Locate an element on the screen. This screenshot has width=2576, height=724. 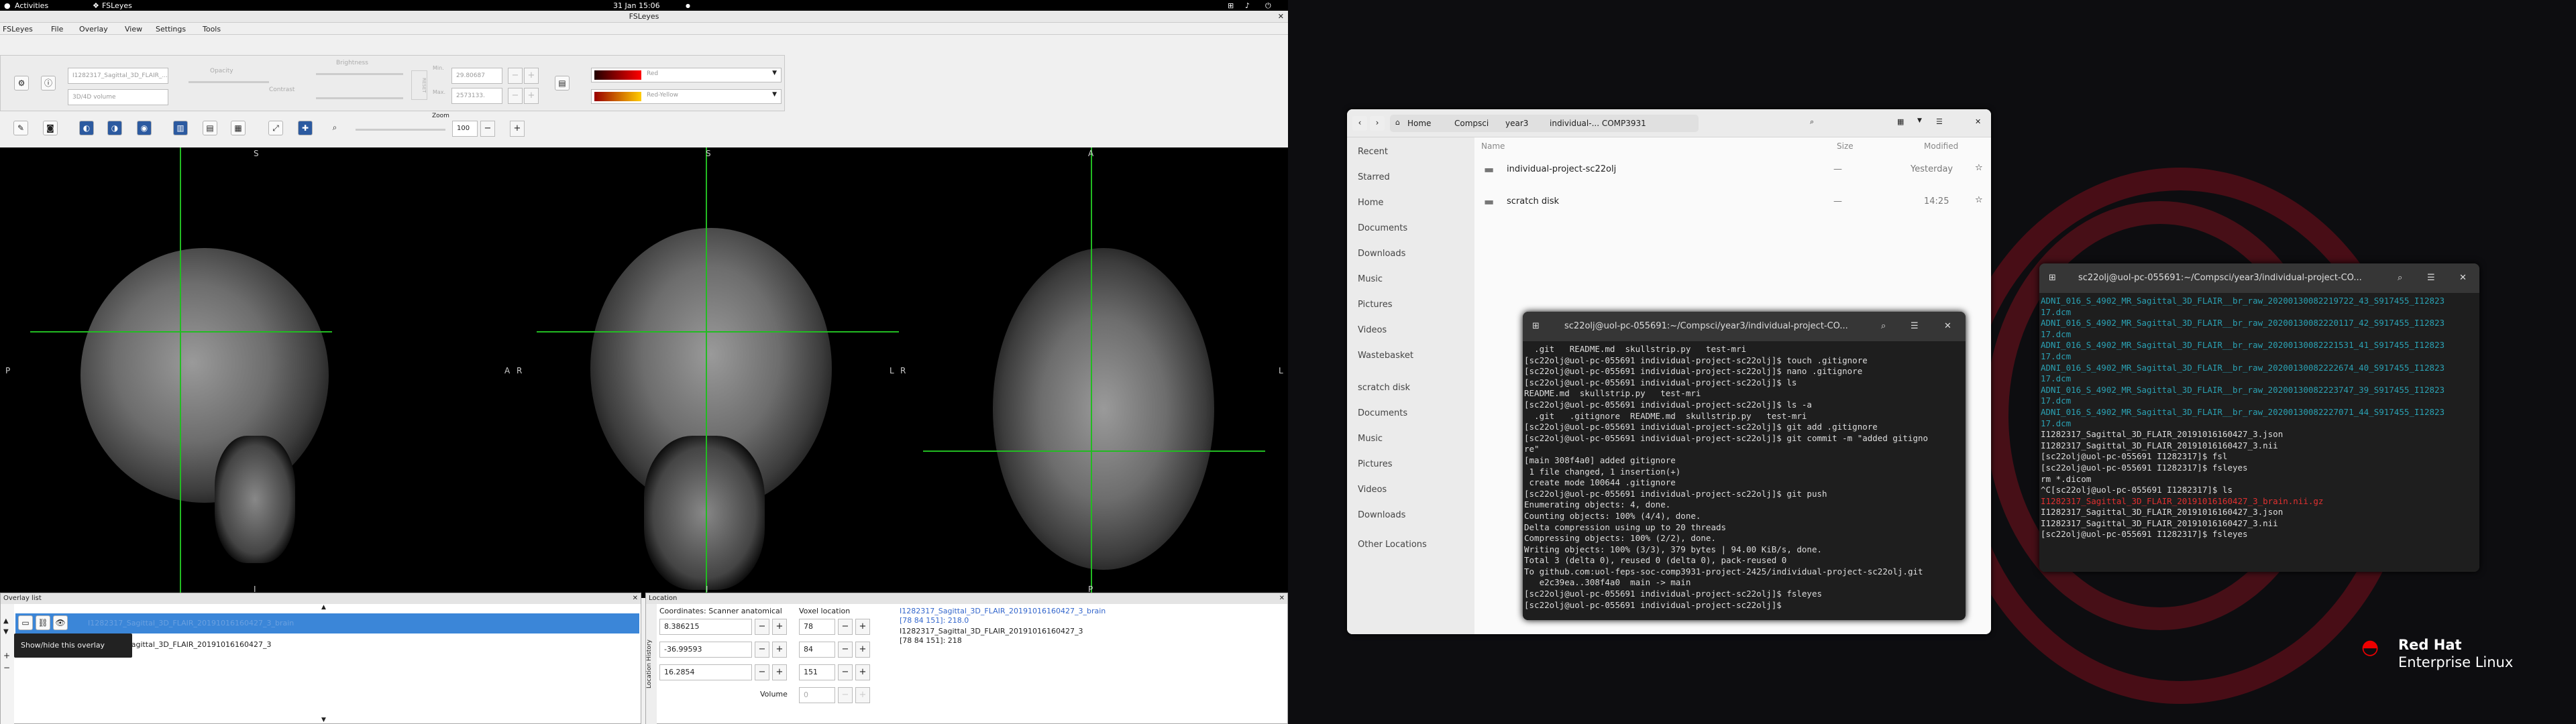
sidebar-item-downloads-2: Downloads is located at coordinates (1381, 515).